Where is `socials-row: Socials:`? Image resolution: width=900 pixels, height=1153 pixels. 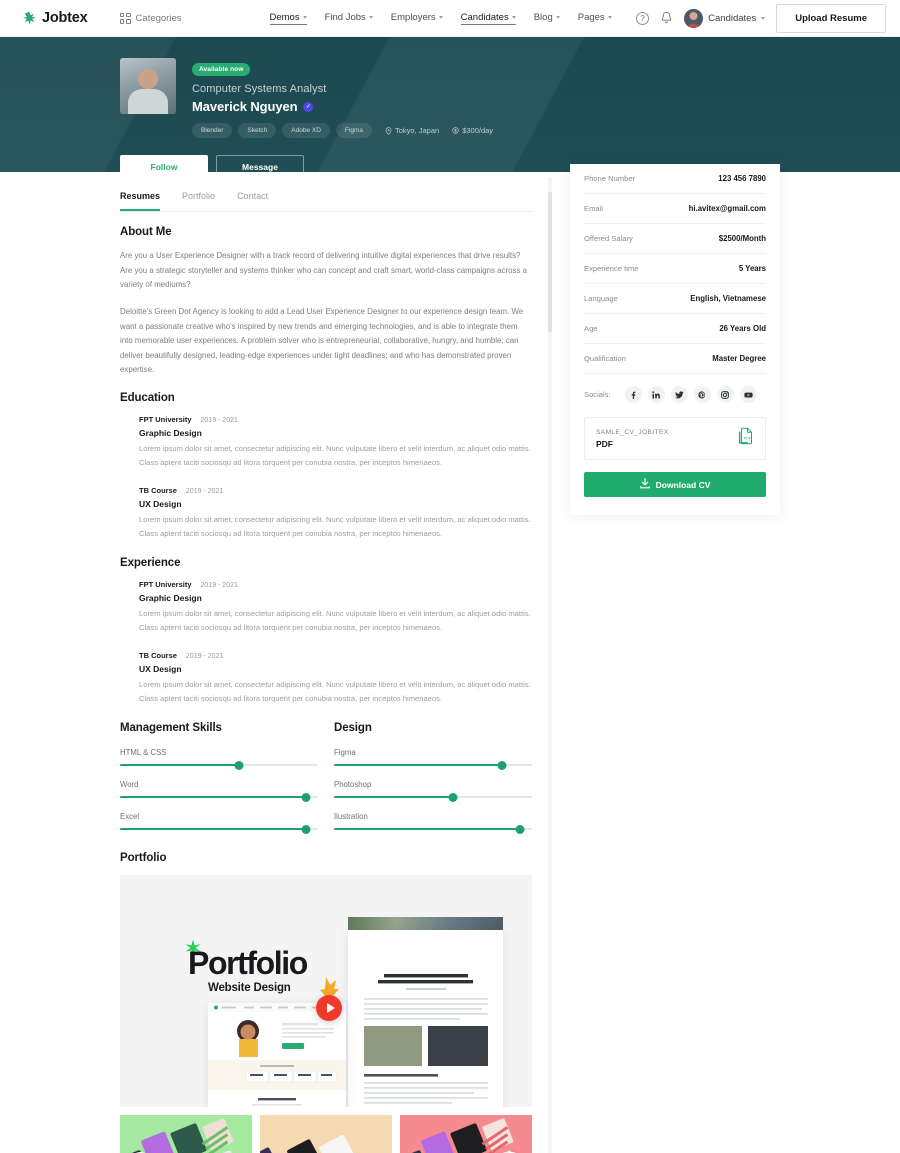 socials-row: Socials: is located at coordinates (675, 395).